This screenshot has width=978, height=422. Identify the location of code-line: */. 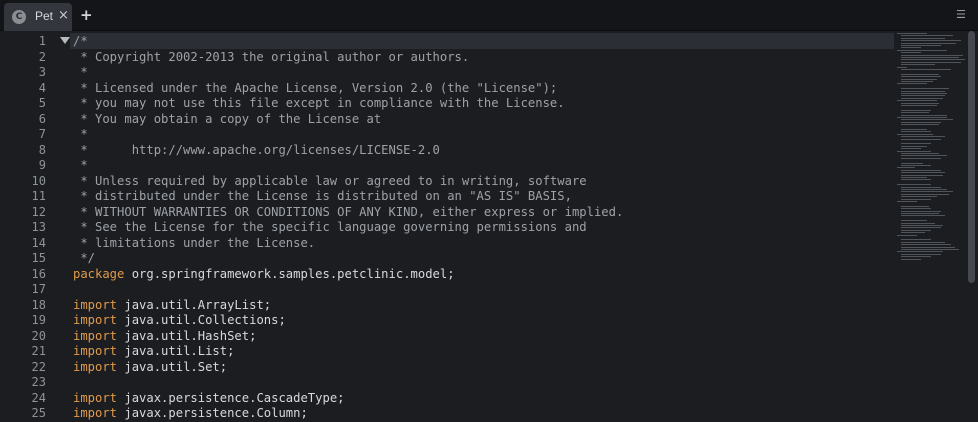
(84, 259).